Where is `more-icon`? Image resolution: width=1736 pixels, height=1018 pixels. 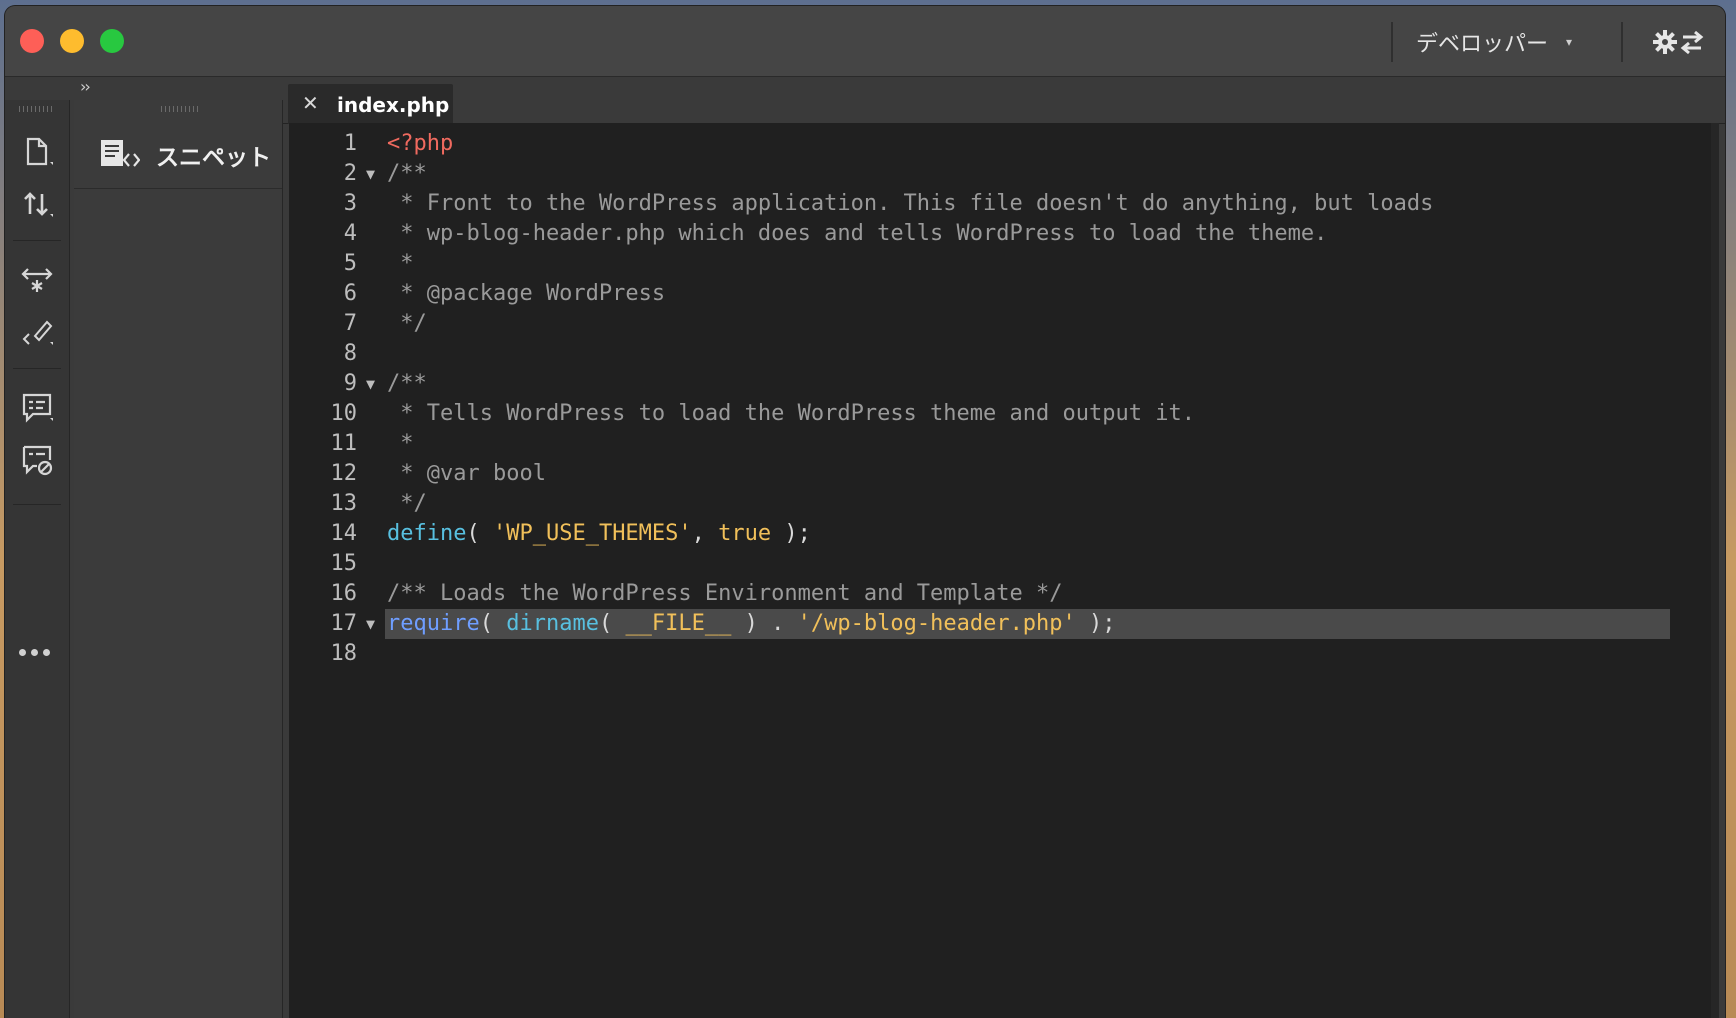 more-icon is located at coordinates (37, 652).